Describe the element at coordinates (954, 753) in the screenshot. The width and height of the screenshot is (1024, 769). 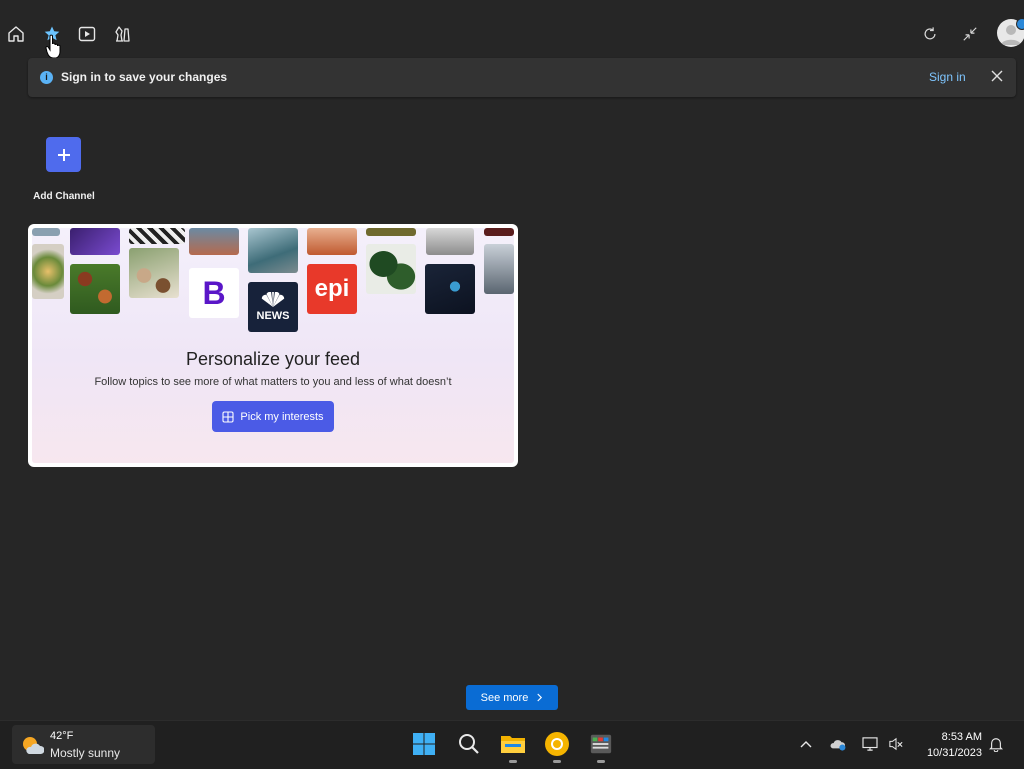
I see `clock-date: 10/31/2023` at that location.